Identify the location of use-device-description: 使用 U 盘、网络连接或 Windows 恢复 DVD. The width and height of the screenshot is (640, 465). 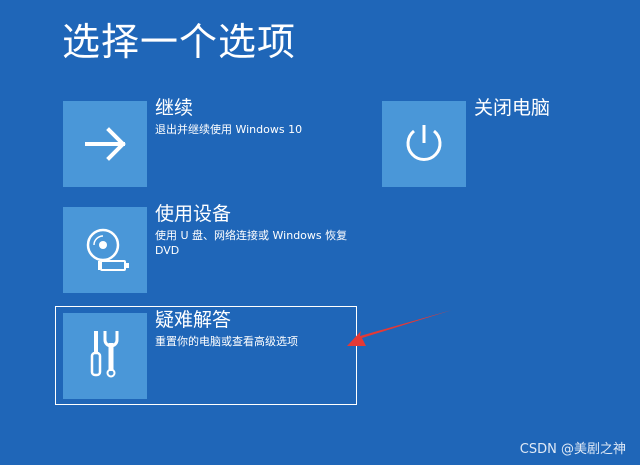
(251, 243).